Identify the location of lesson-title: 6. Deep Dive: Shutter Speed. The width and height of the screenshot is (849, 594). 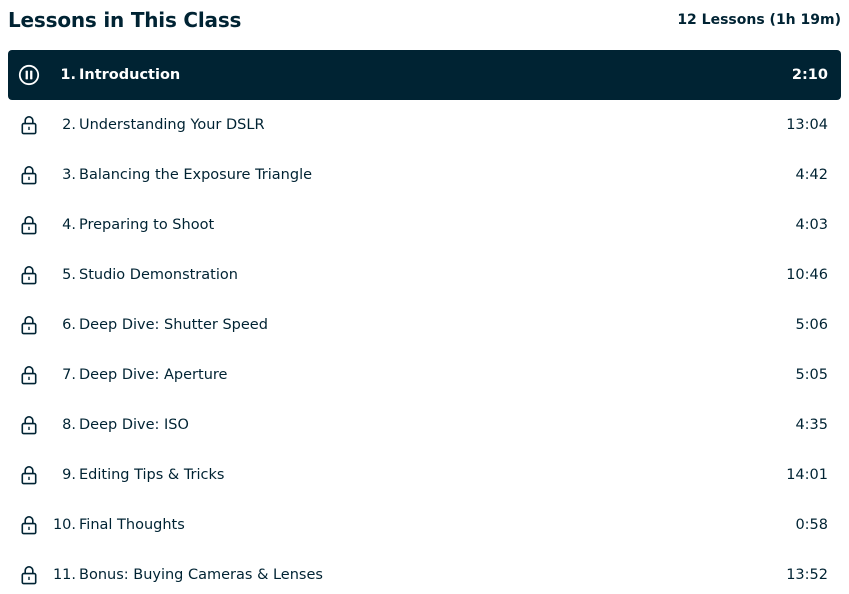
(165, 325).